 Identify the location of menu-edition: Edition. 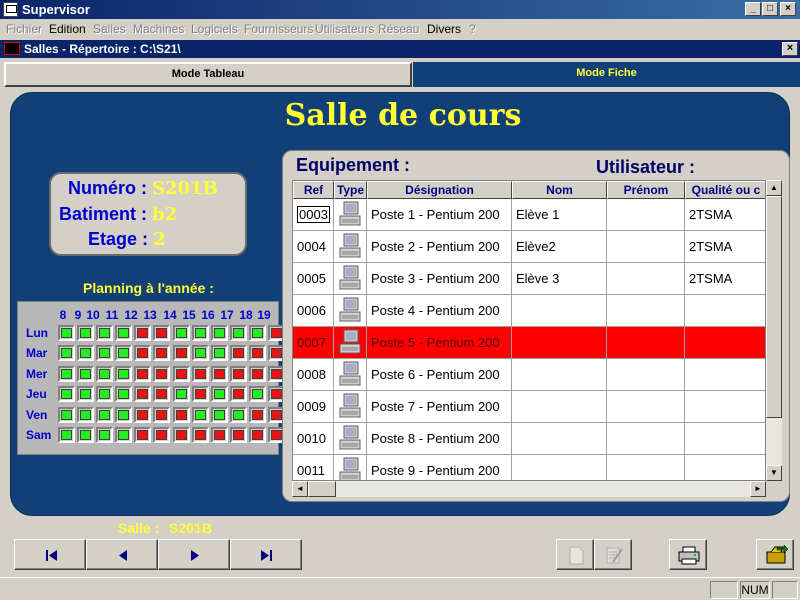
(67, 29).